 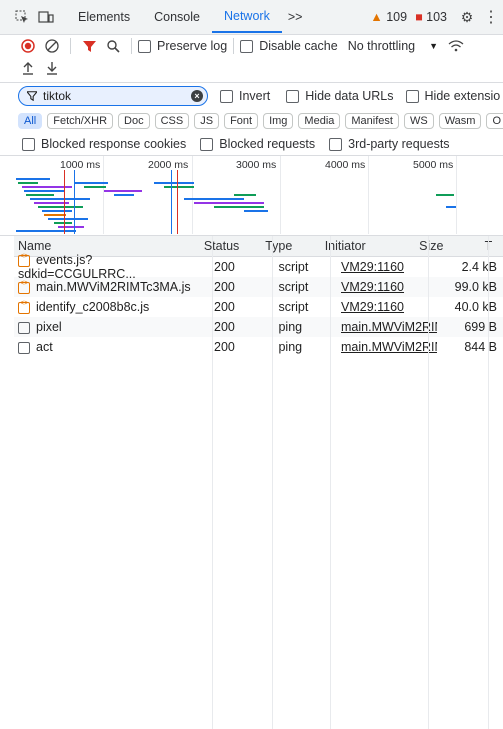 I want to click on column-header-name: Name, so click(x=106, y=246).